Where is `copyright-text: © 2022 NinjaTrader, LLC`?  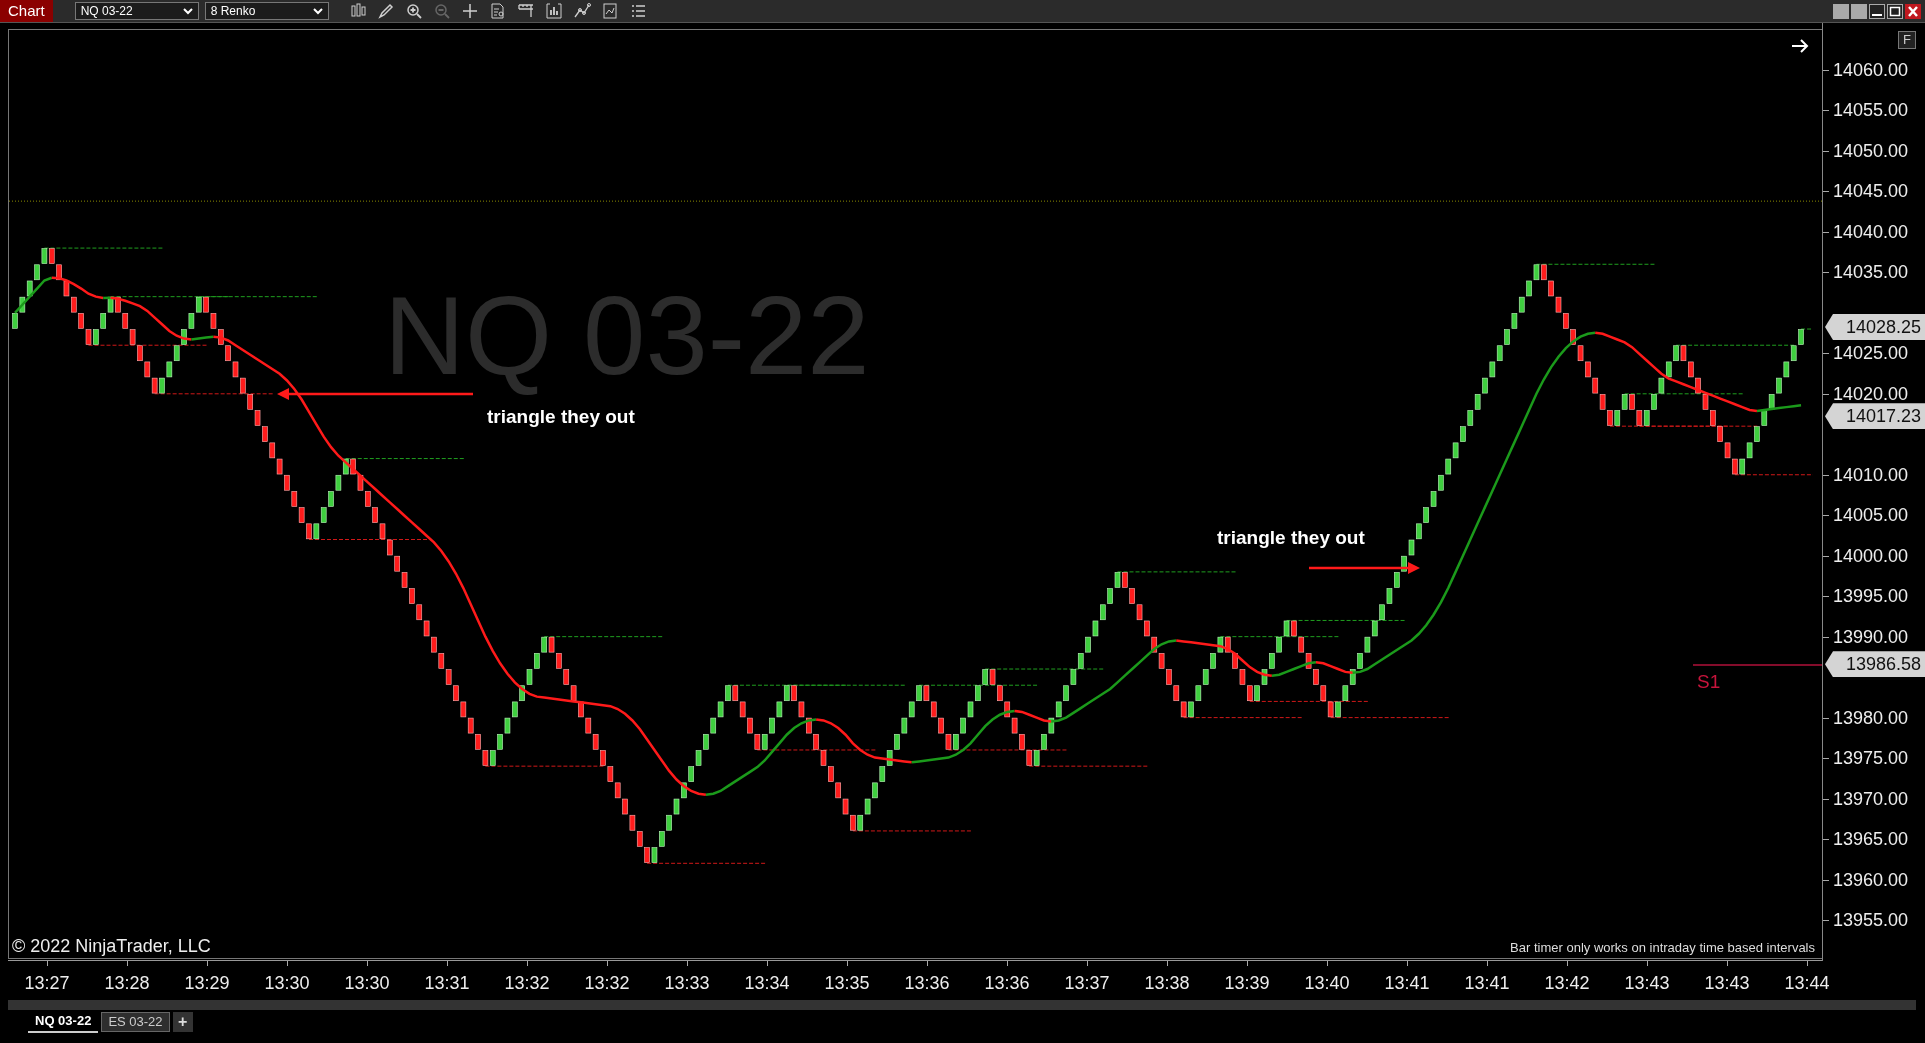 copyright-text: © 2022 NinjaTrader, LLC is located at coordinates (111, 946).